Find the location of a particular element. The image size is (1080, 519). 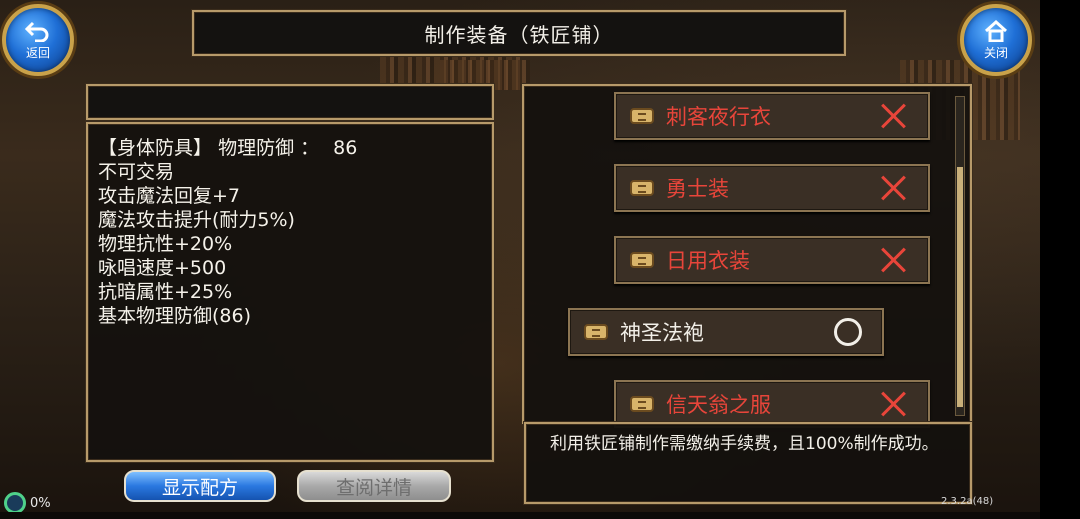

recipe-item: 勇士装 is located at coordinates (772, 188).